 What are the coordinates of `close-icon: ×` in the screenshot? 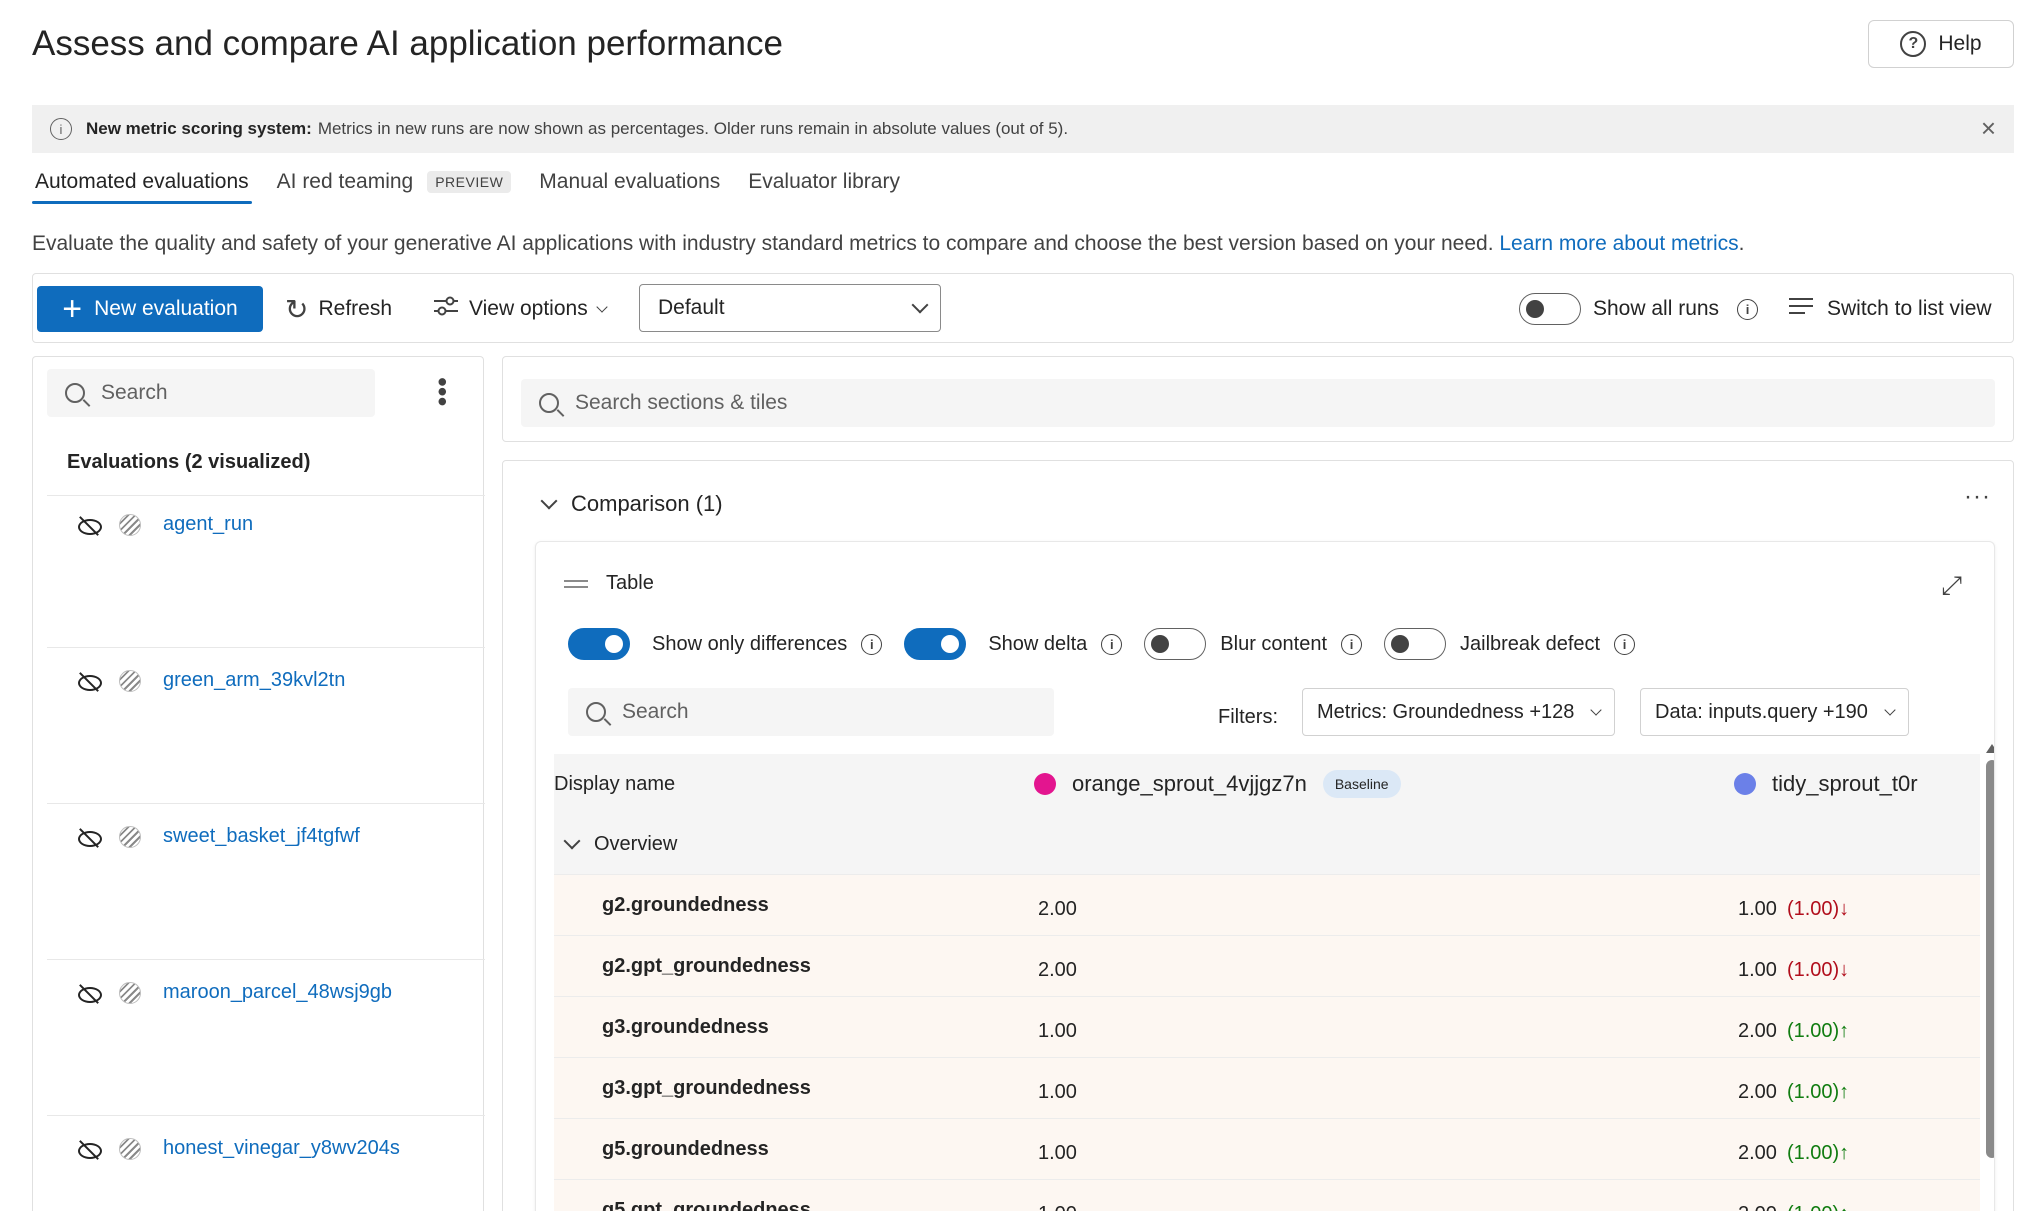 It's located at (1988, 128).